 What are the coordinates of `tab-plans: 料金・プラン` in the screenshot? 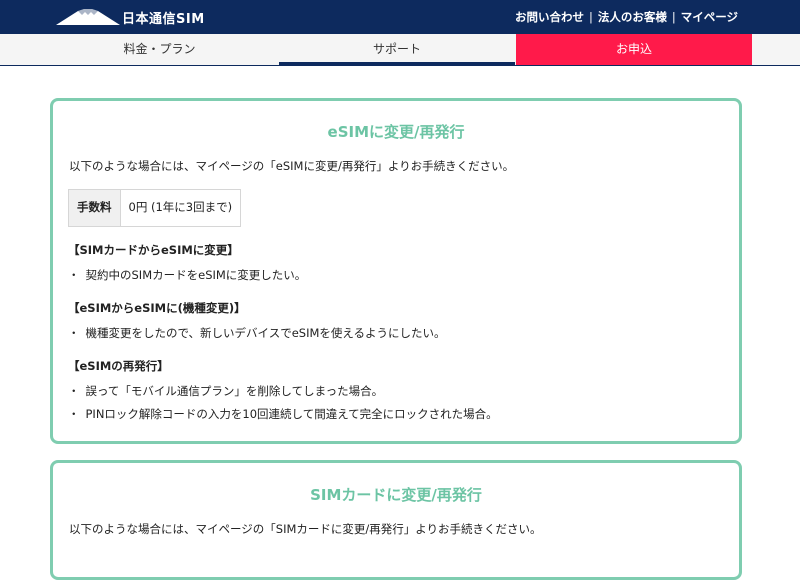 It's located at (159, 49).